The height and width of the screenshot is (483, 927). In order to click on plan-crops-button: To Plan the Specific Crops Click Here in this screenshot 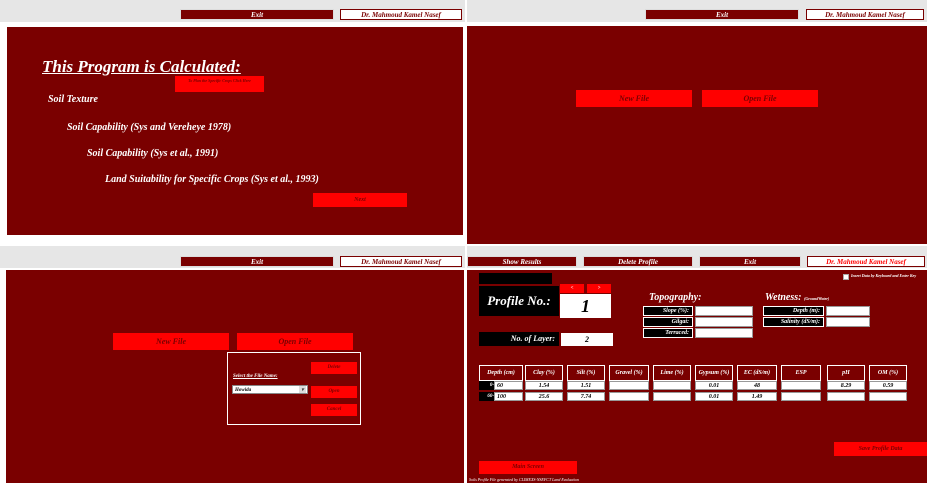, I will do `click(219, 84)`.